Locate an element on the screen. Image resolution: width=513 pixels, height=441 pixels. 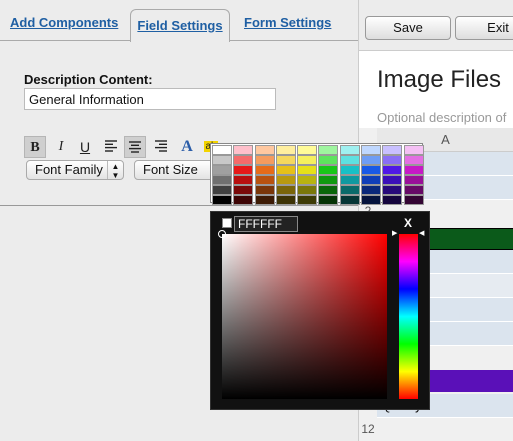
color-swatch-palette is located at coordinates (317, 174).